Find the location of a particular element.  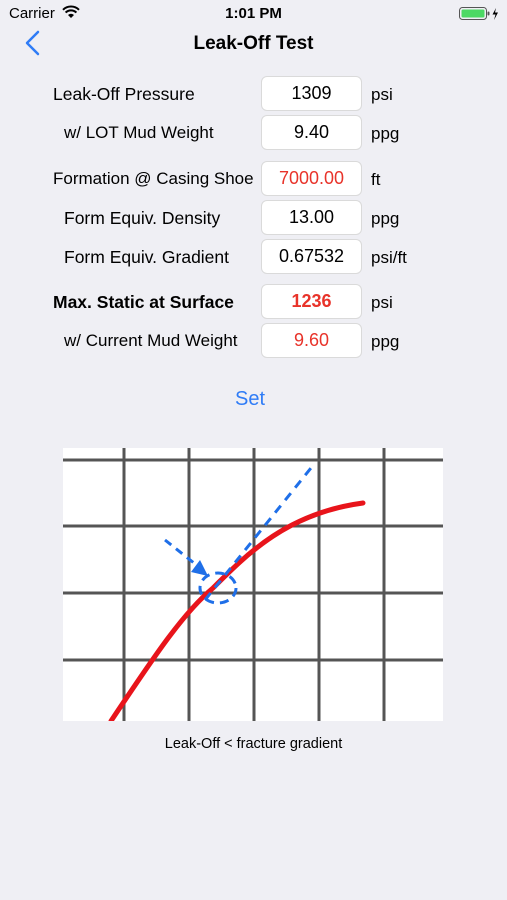

pointer-arrow-shaft is located at coordinates (182, 553).